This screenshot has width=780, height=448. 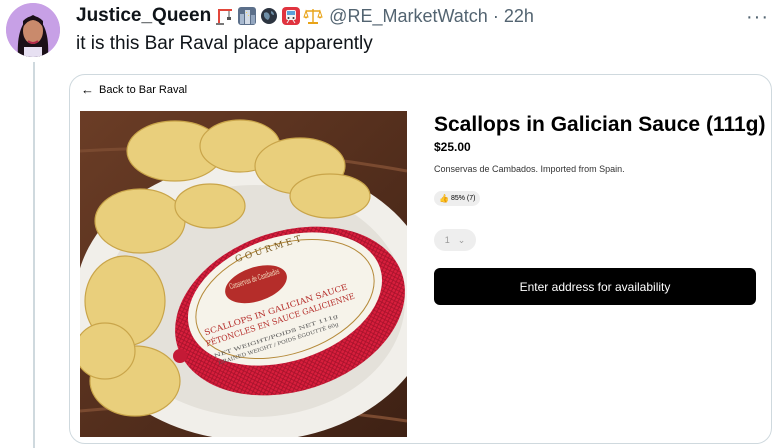 What do you see at coordinates (444, 198) in the screenshot?
I see `thumbs-up-icon: 👍` at bounding box center [444, 198].